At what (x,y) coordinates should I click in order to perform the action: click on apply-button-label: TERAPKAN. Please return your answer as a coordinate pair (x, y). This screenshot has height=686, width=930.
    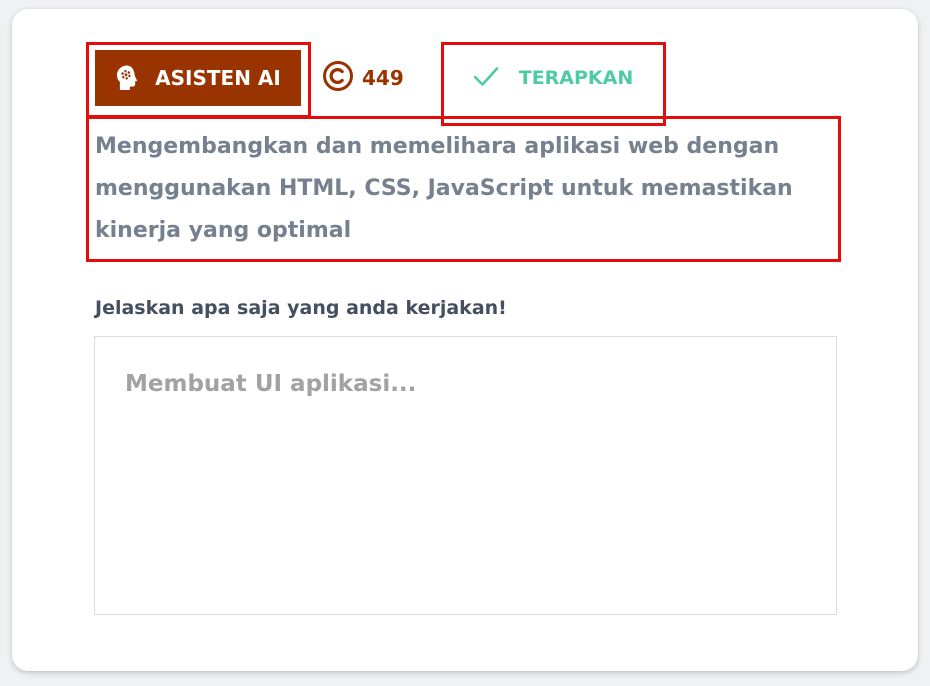
    Looking at the image, I should click on (576, 78).